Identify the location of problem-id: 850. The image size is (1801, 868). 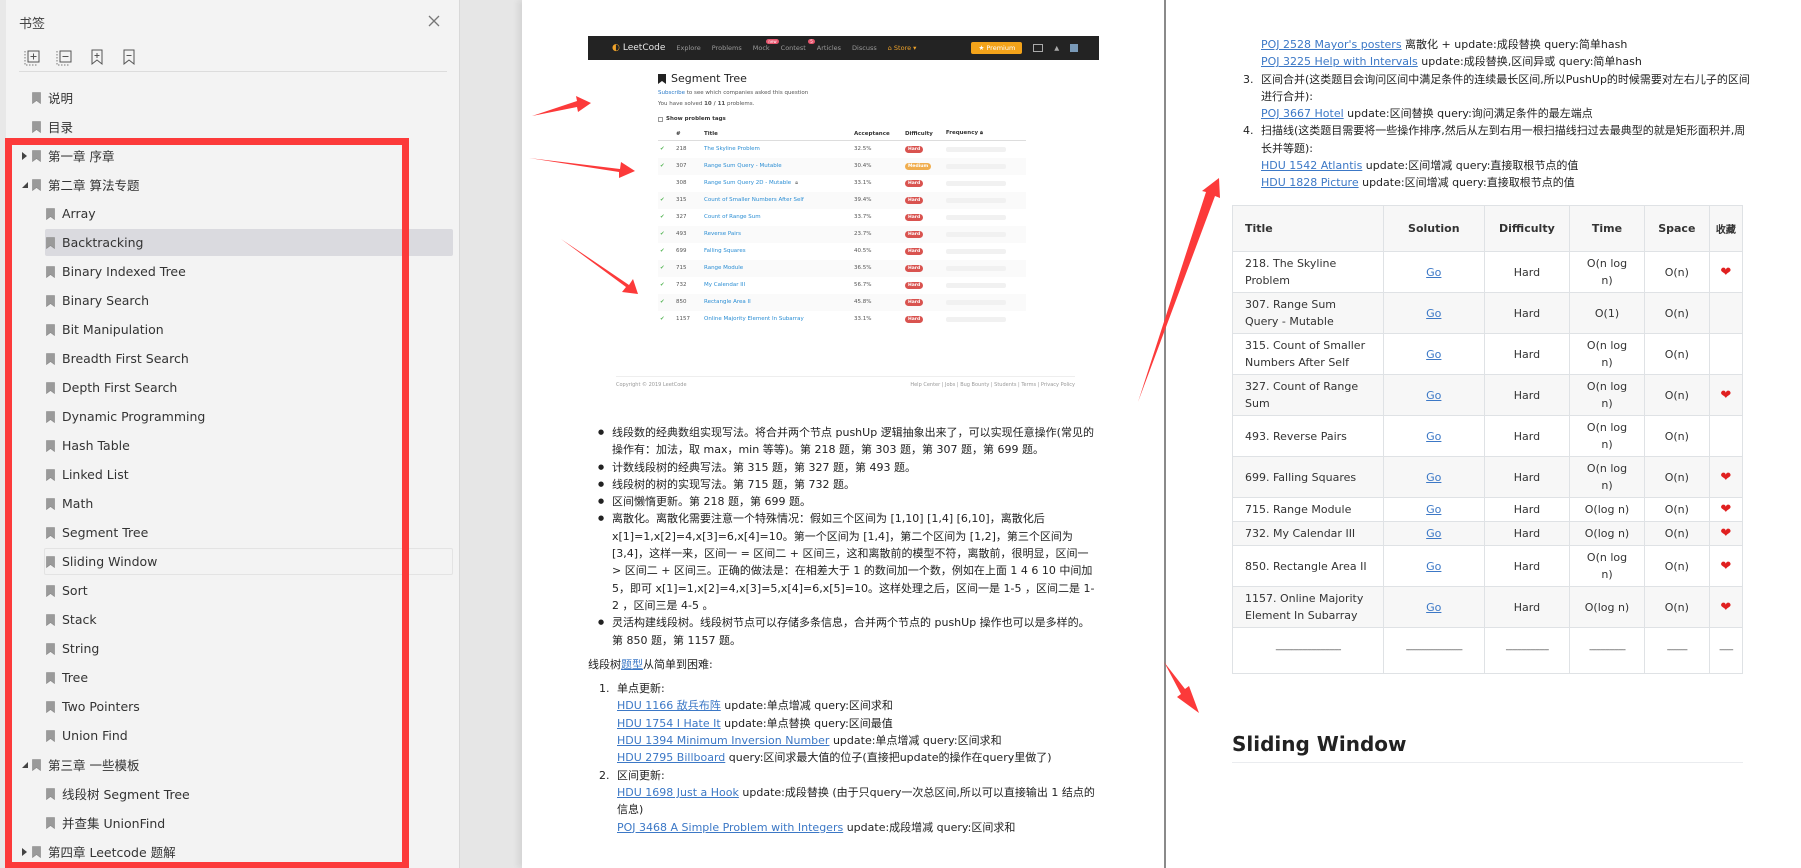
(688, 302).